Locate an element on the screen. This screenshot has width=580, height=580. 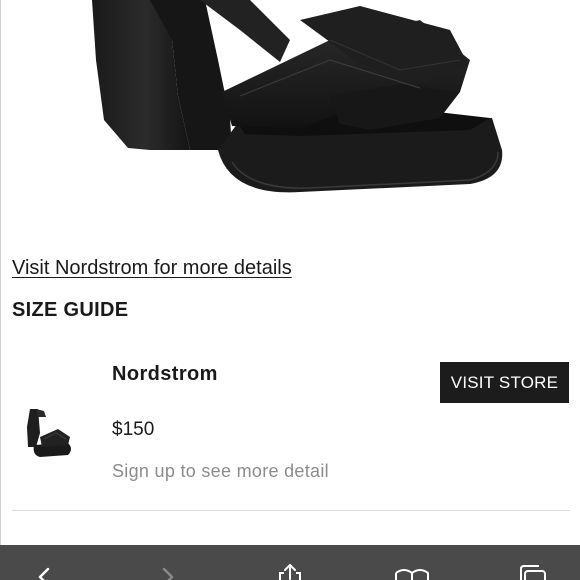
product-thumbnail is located at coordinates (48, 434).